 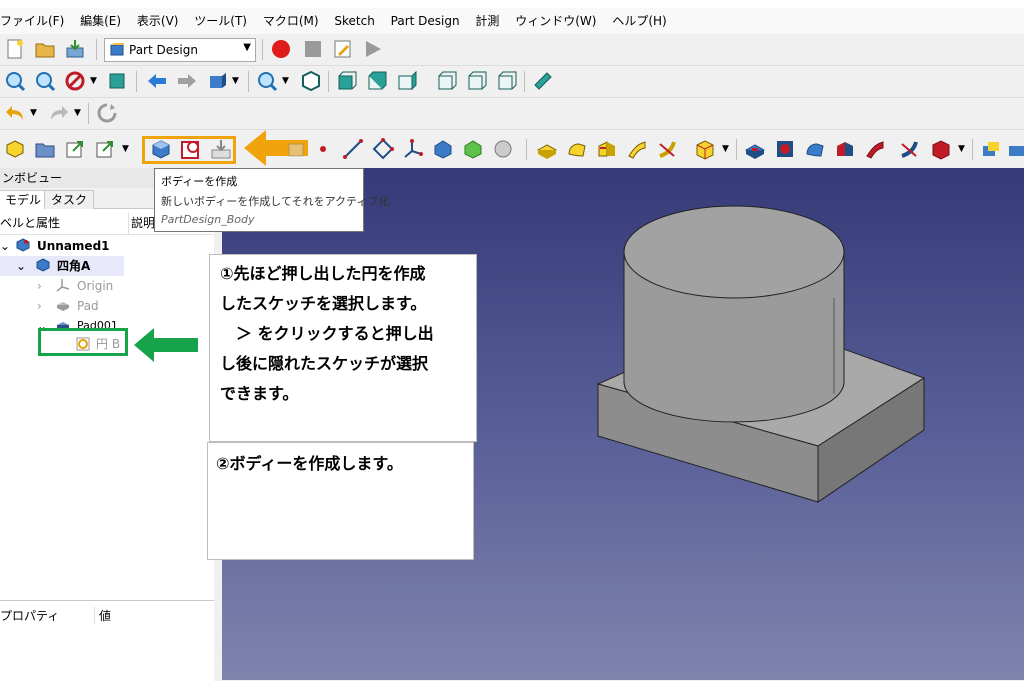 I want to click on create-sketch-icon, so click(x=191, y=149).